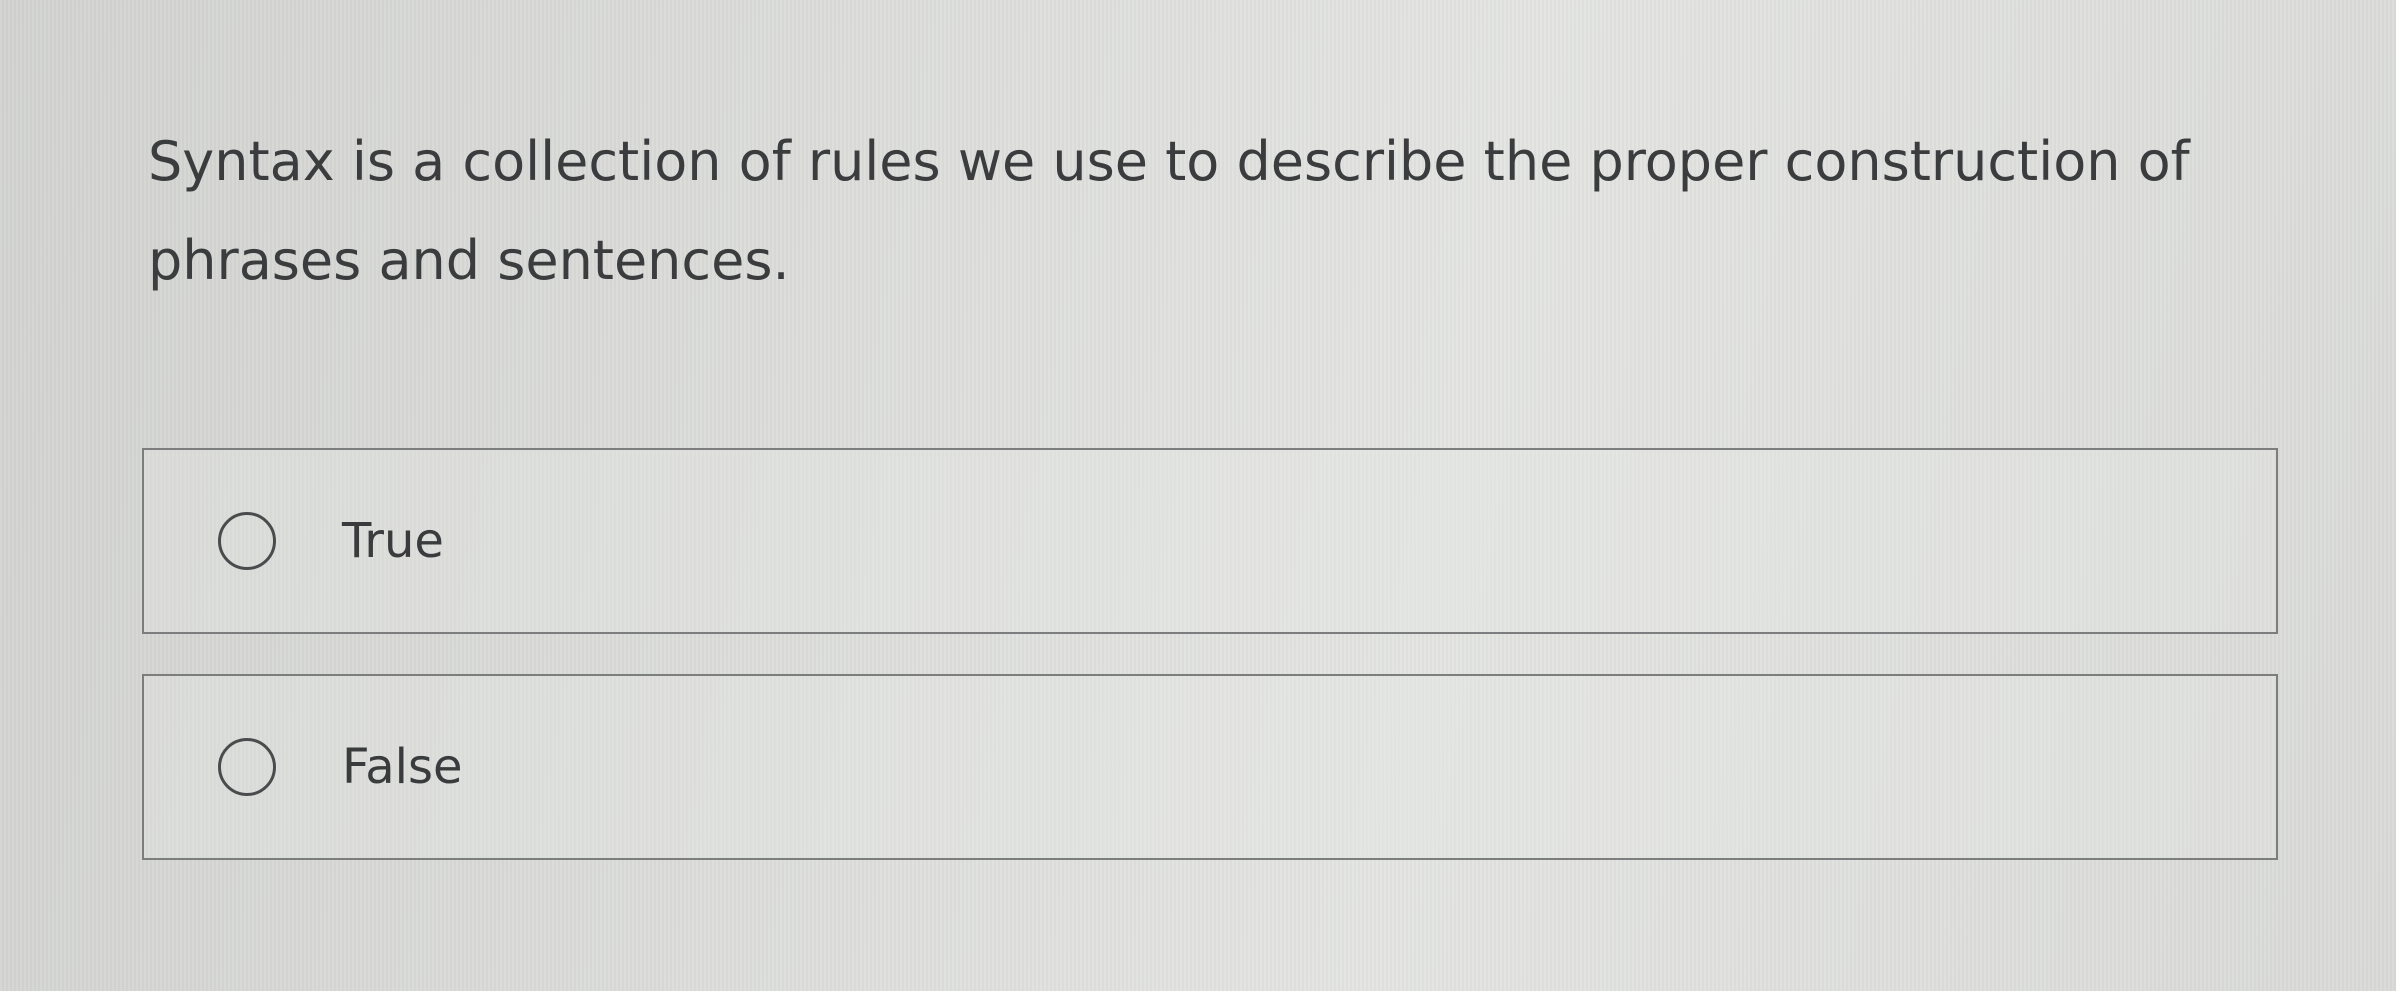 Image resolution: width=2396 pixels, height=991 pixels. Describe the element at coordinates (402, 767) in the screenshot. I see `option-label: False` at that location.